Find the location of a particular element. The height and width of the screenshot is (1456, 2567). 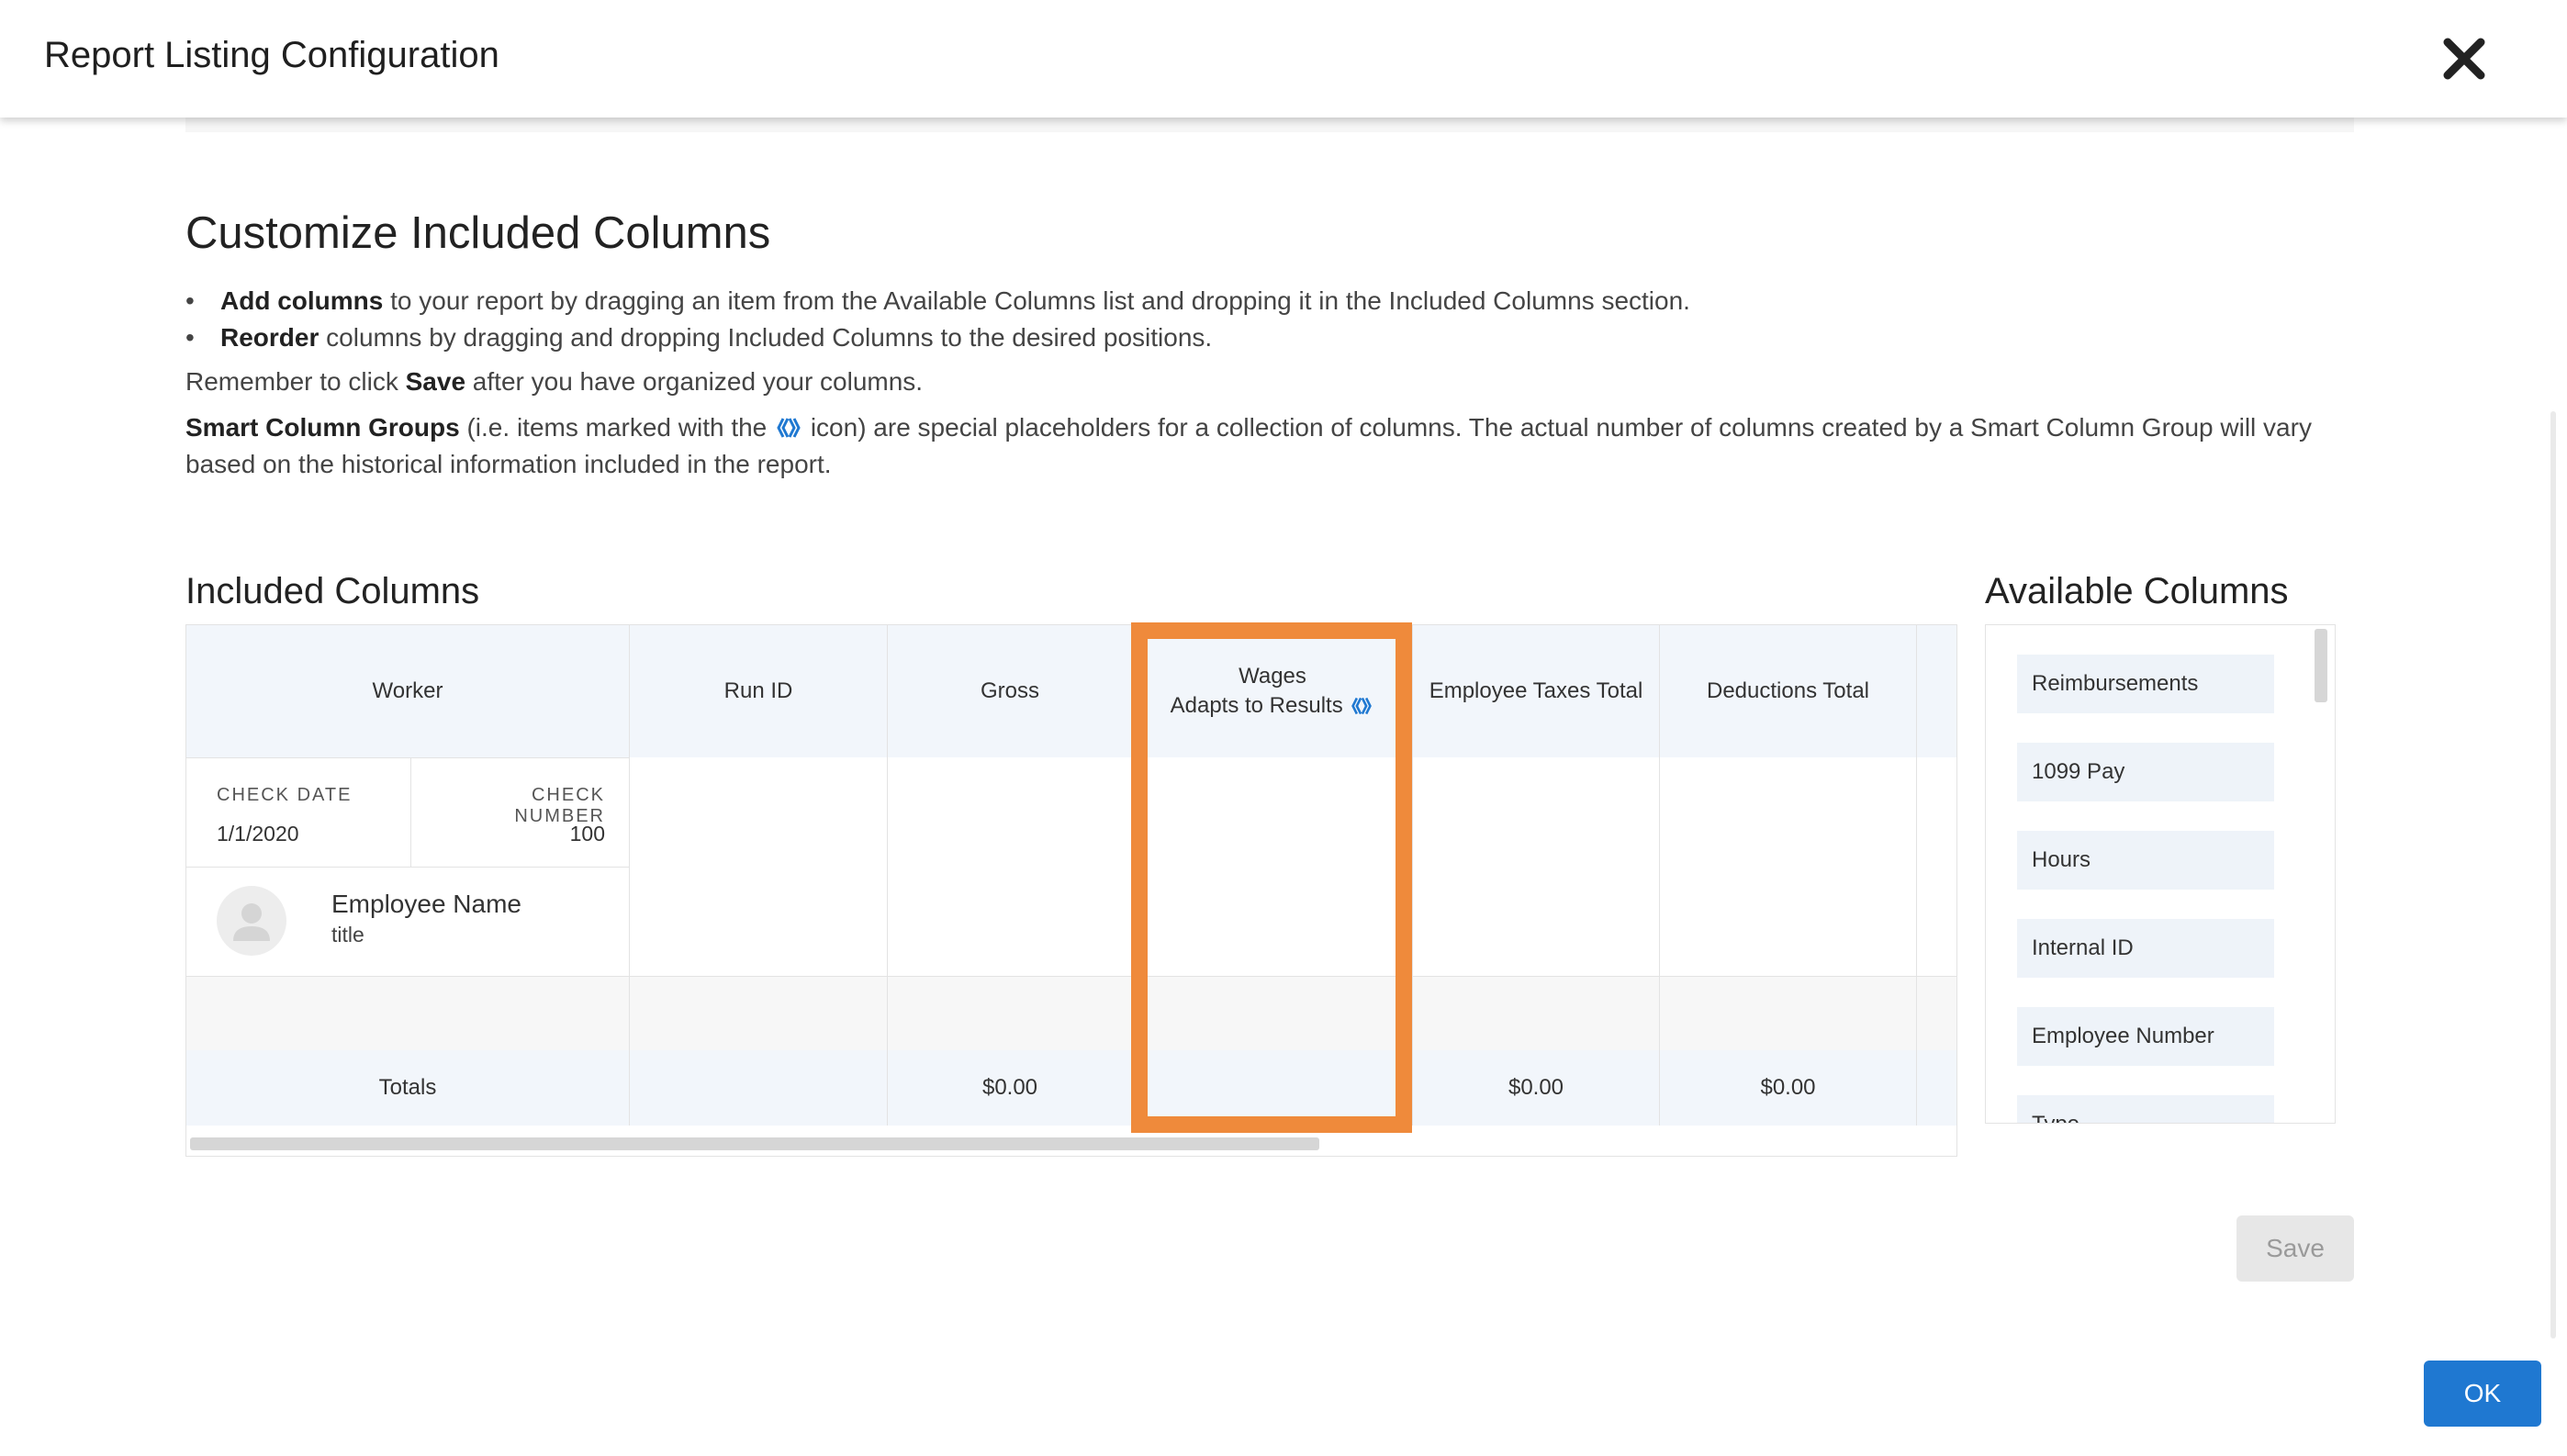

available-item-reimbursements: Reimbursements is located at coordinates (2145, 684).